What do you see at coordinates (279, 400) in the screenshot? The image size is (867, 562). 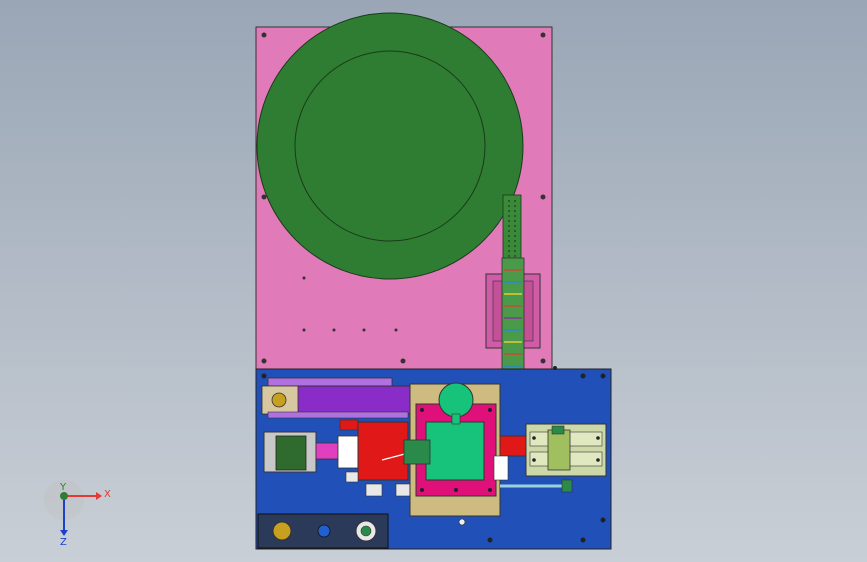 I see `purple-cylinder-port` at bounding box center [279, 400].